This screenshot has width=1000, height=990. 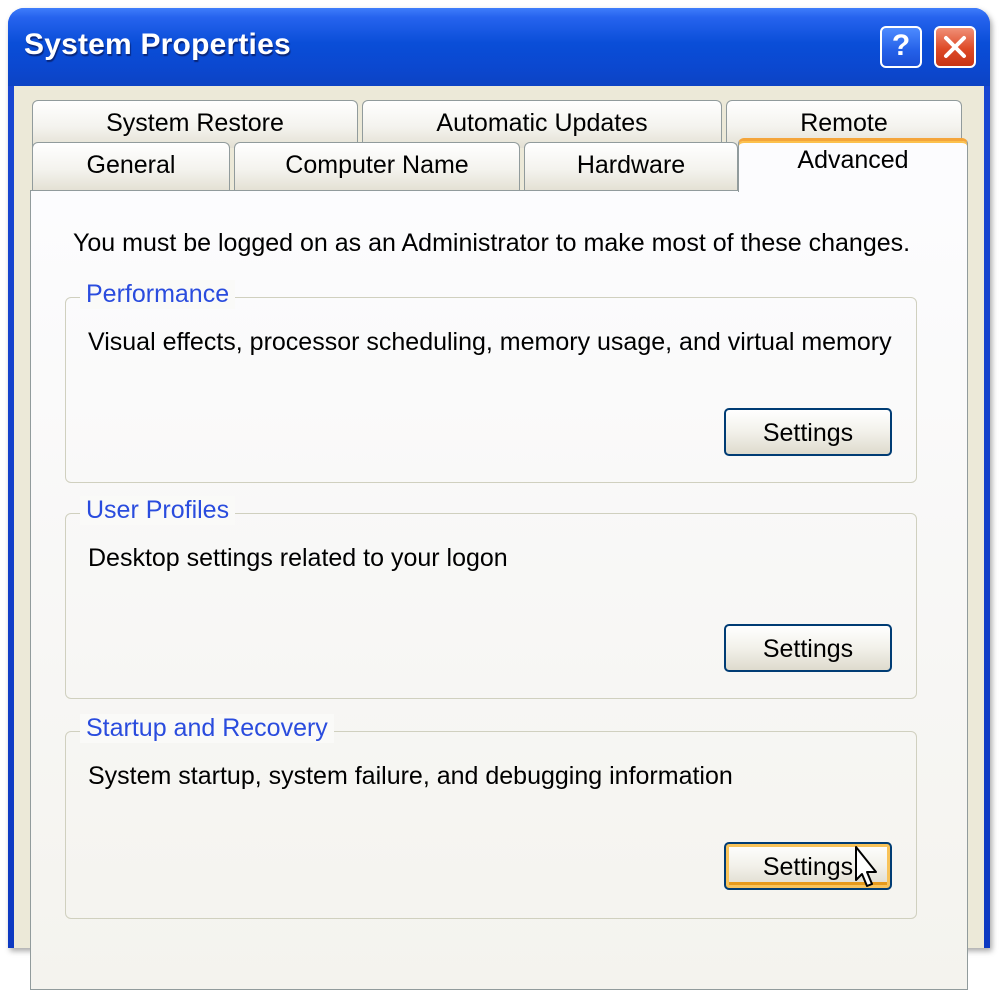 I want to click on tab-label: General, so click(x=131, y=165).